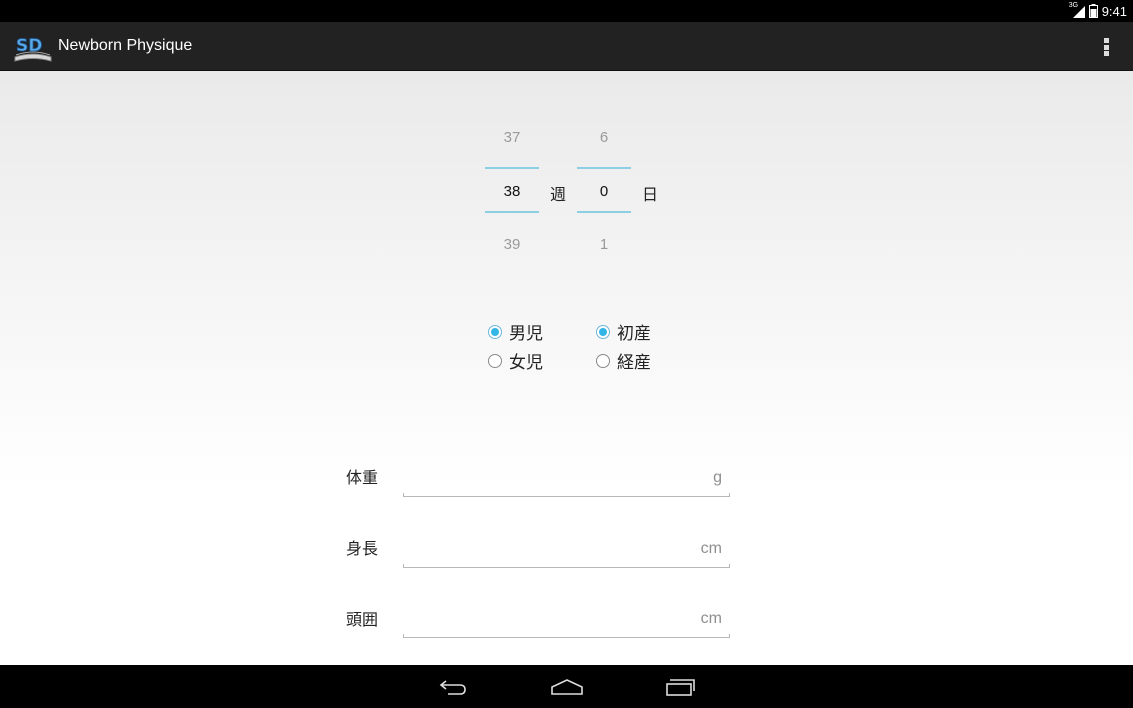 The height and width of the screenshot is (708, 1133). Describe the element at coordinates (495, 331) in the screenshot. I see `radio-male-indicator` at that location.